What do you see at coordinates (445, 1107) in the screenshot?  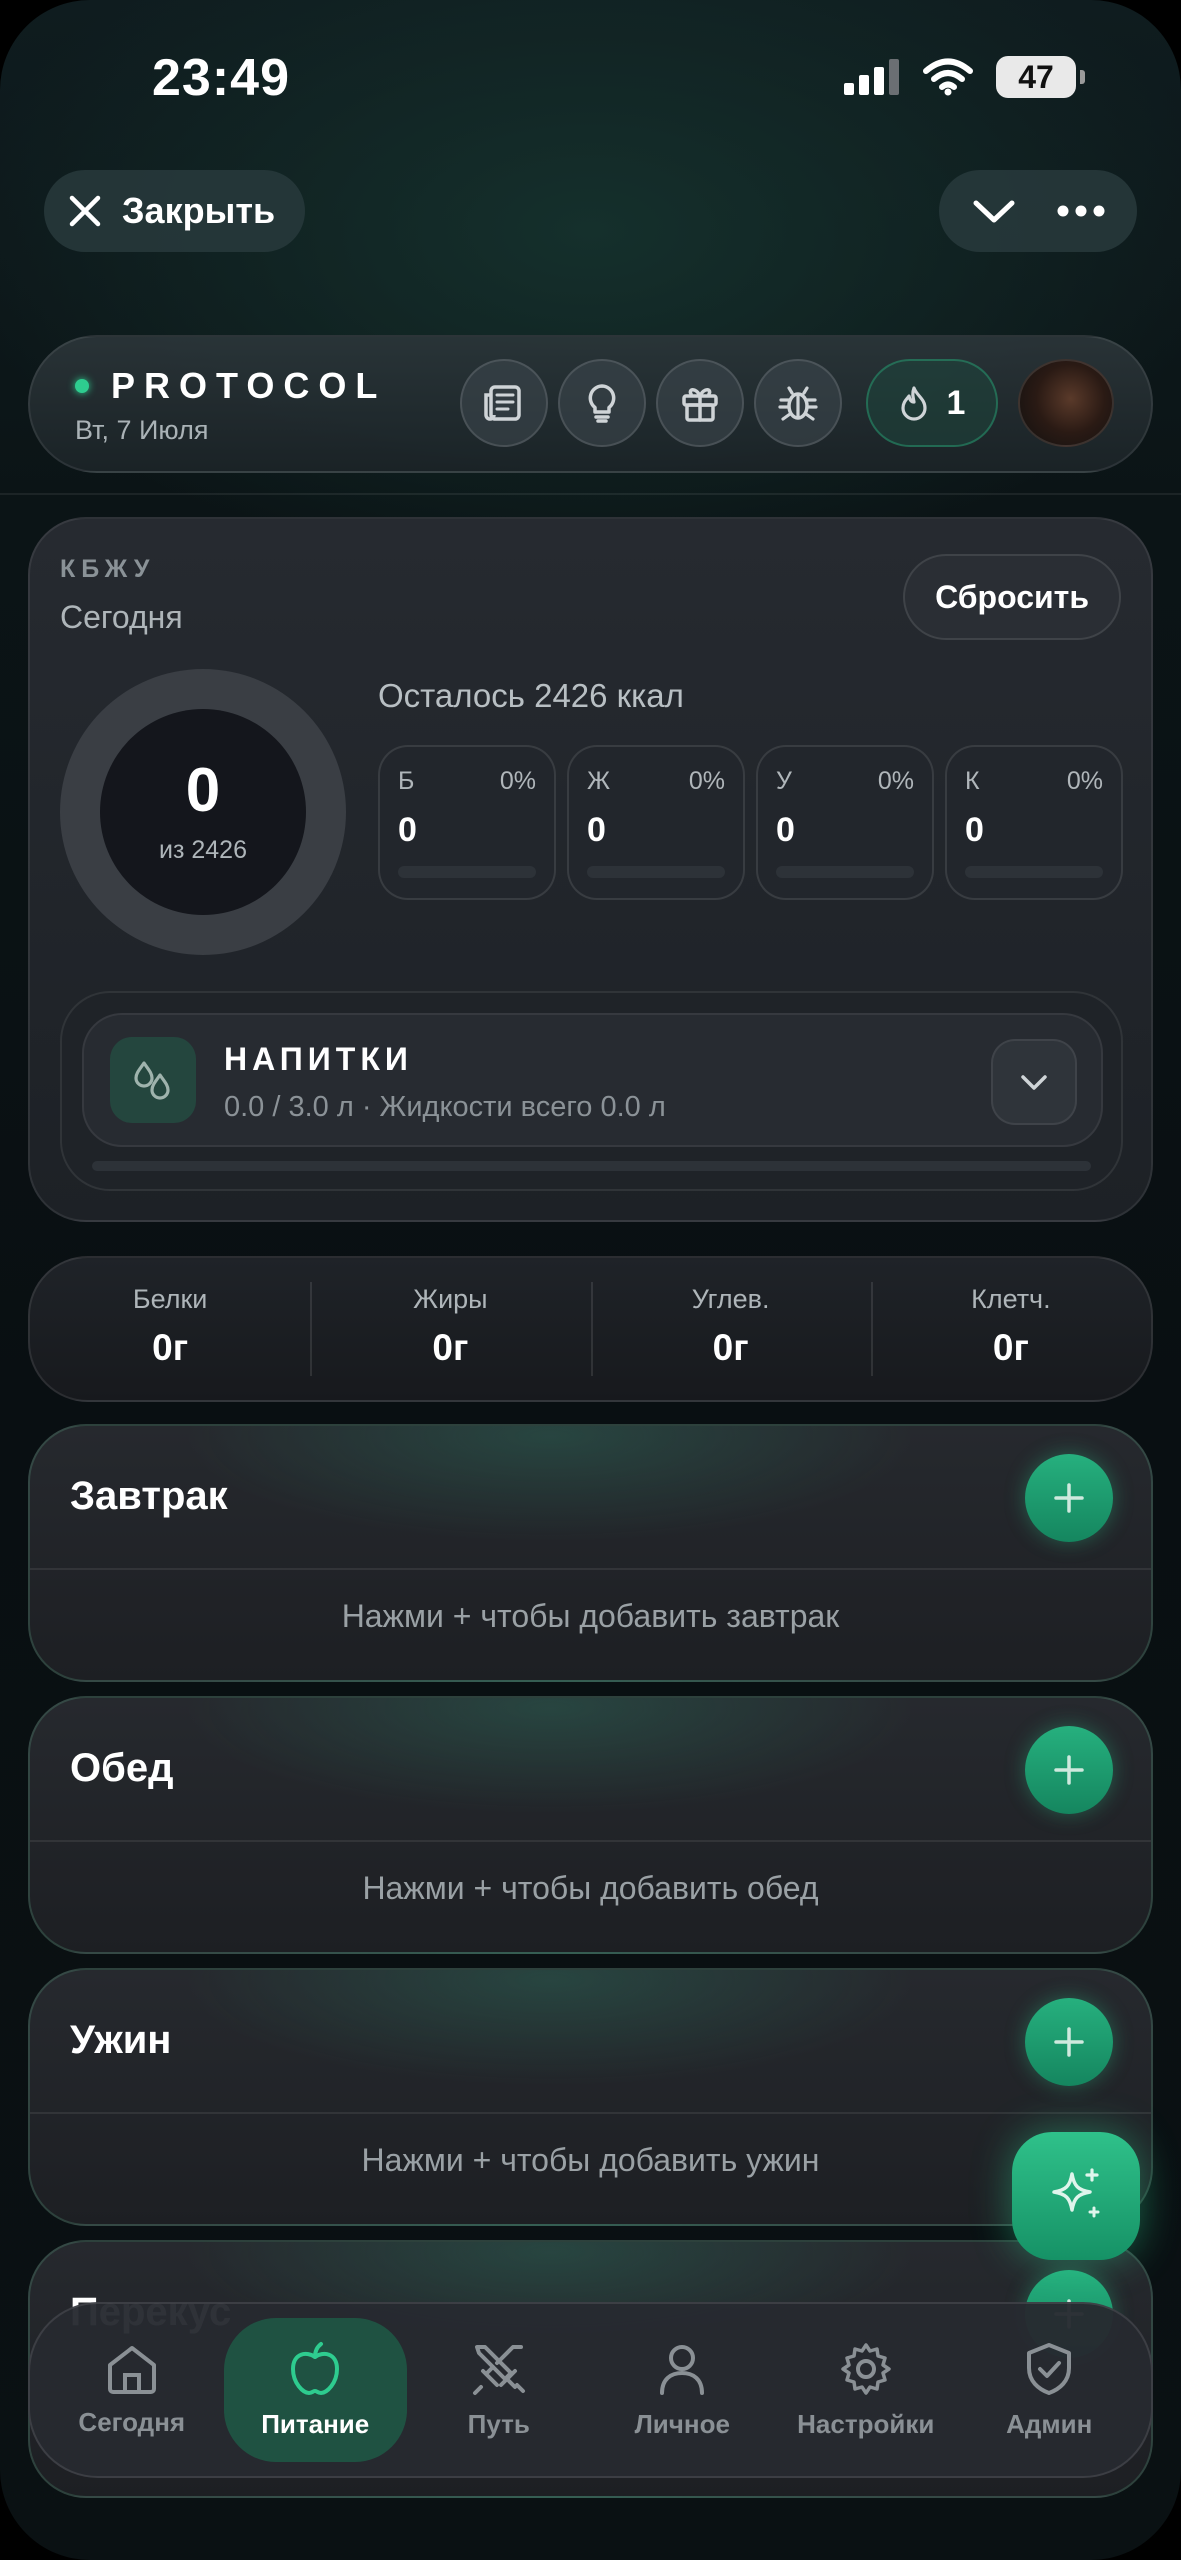 I see `drinks-subtitle: 0.0 / 3.0 л · Жидкости всего 0.0 л` at bounding box center [445, 1107].